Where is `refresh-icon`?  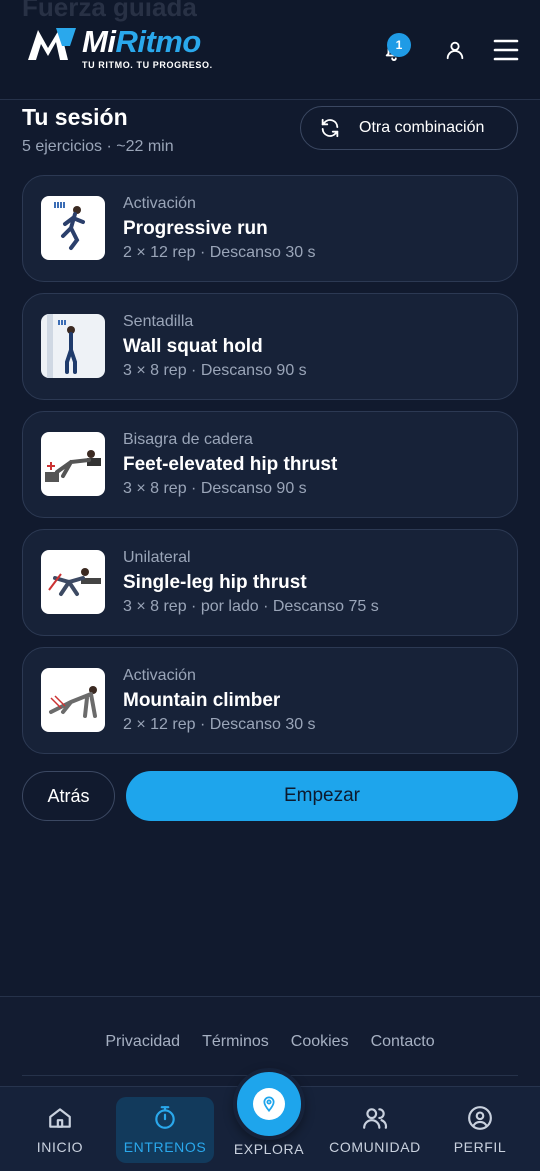
refresh-icon is located at coordinates (330, 128).